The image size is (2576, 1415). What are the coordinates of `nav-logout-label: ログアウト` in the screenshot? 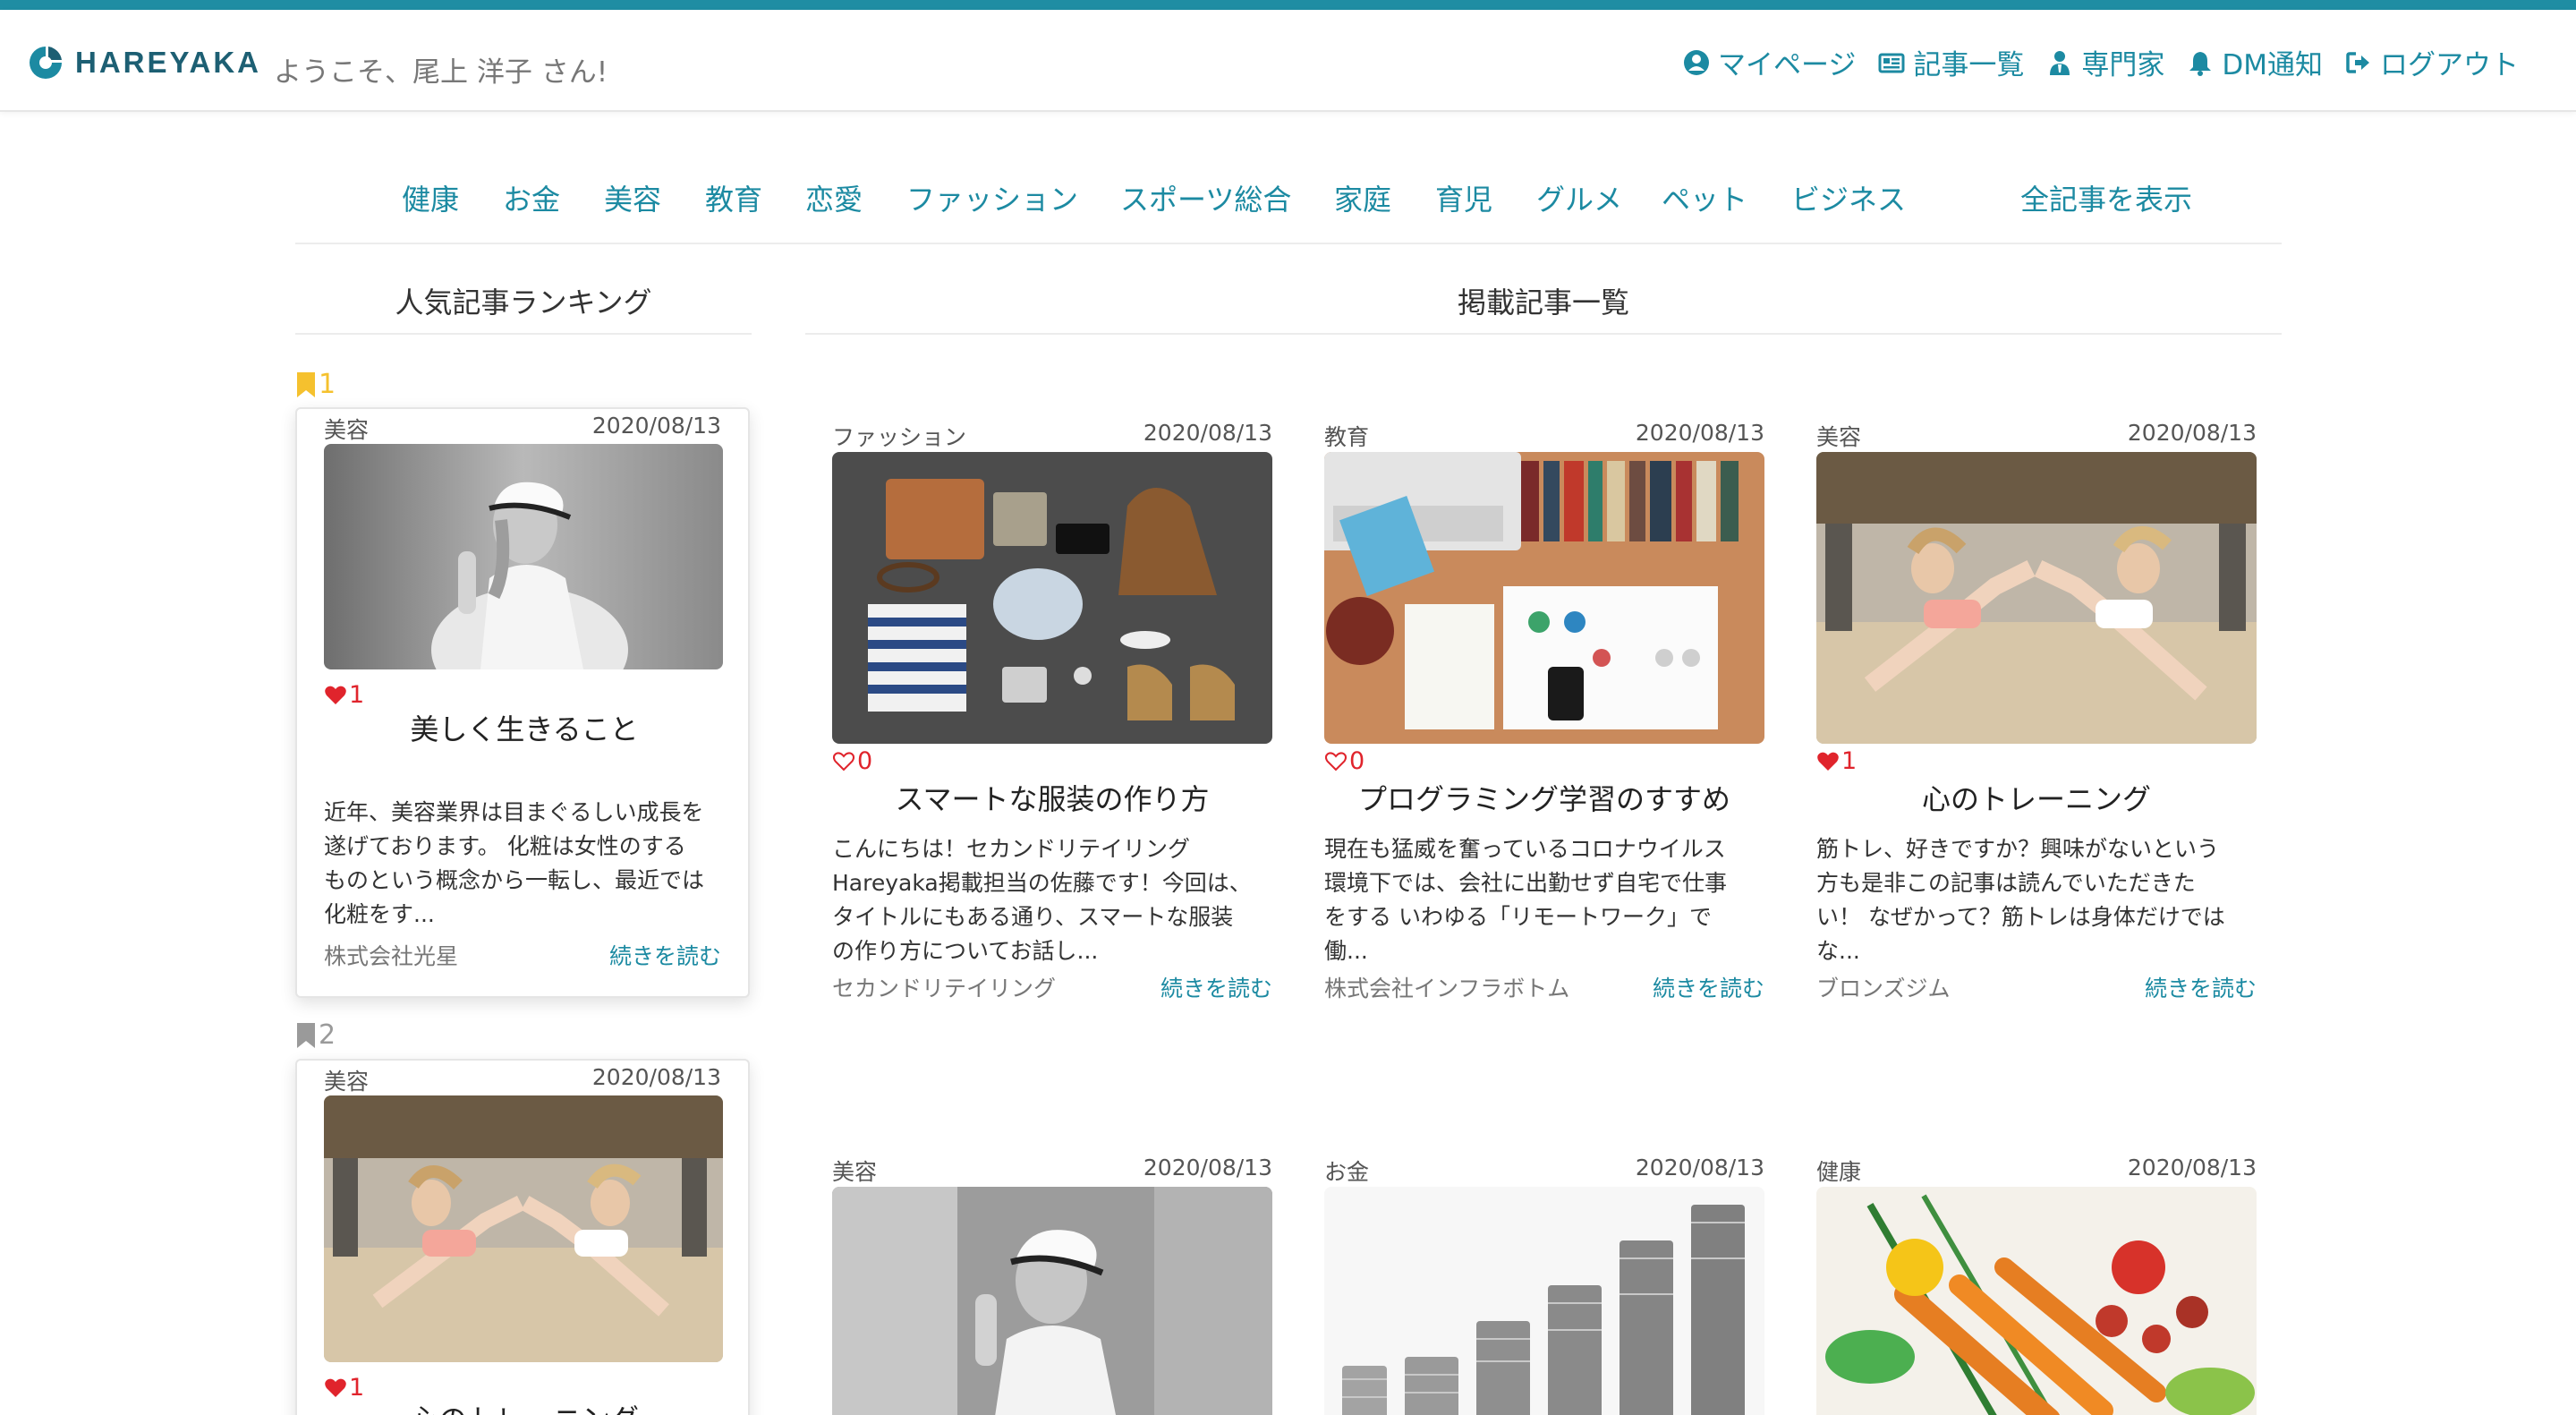 It's located at (2449, 65).